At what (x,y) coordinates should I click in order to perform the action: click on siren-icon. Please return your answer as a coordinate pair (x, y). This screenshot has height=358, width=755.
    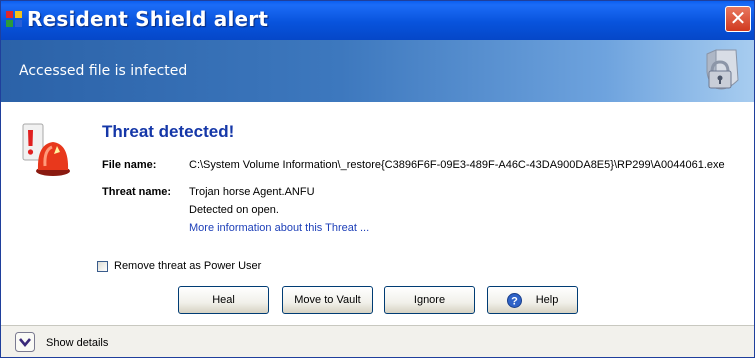
    Looking at the image, I should click on (46, 149).